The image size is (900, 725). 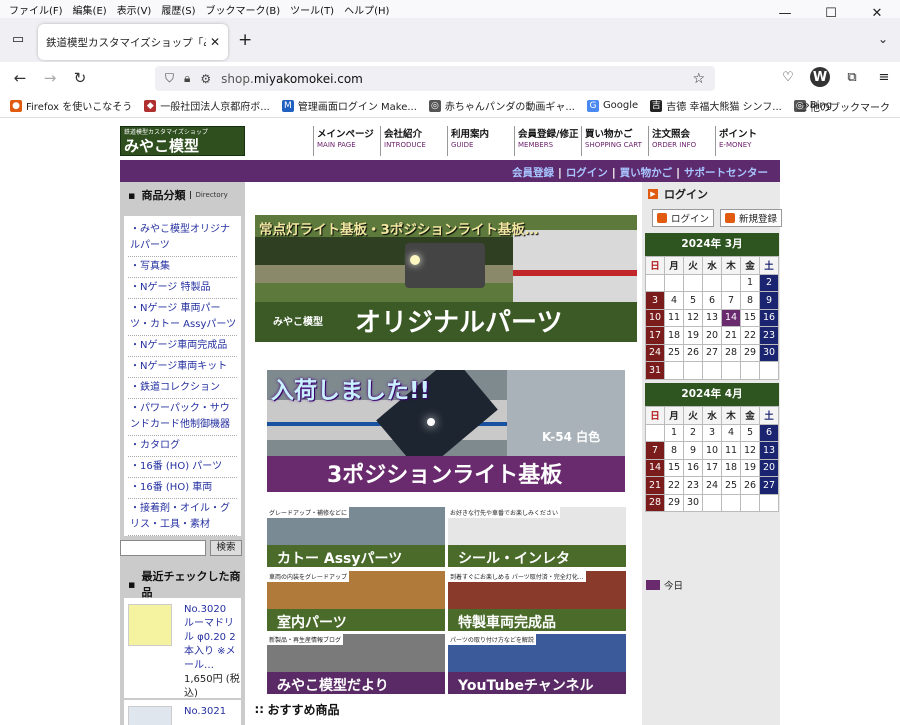 I want to click on tab-close-icon: ✕, so click(x=215, y=42).